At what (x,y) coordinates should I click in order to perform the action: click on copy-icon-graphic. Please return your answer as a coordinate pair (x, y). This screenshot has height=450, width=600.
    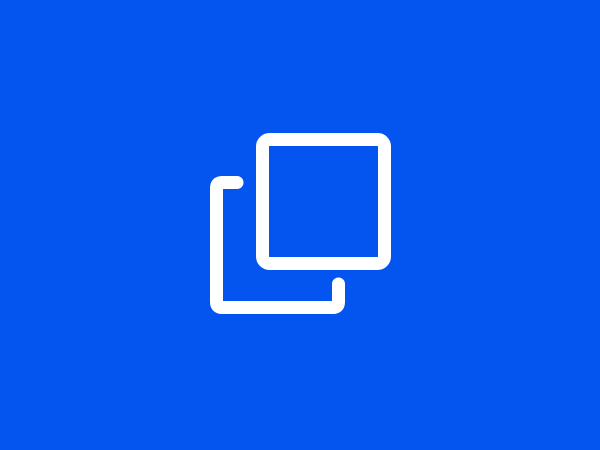
    Looking at the image, I should click on (300, 223).